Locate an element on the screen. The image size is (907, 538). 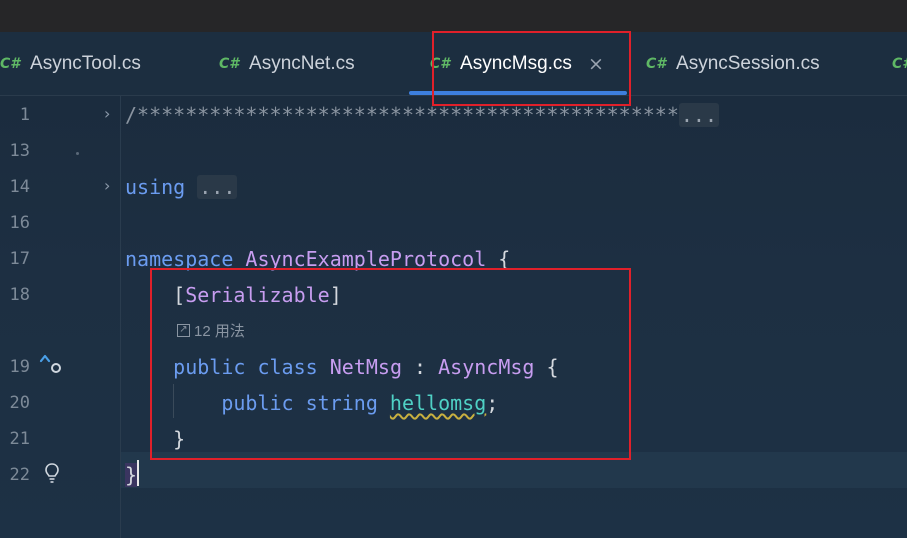
matching-close-brace: } is located at coordinates (131, 475).